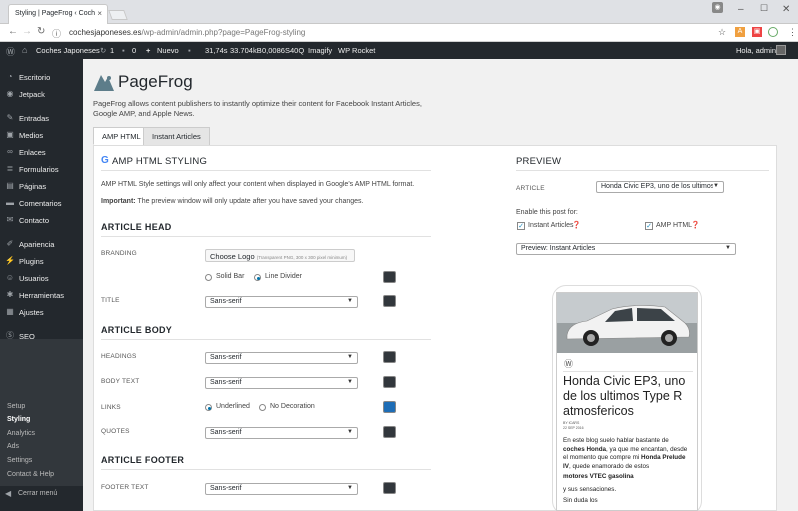 The width and height of the screenshot is (798, 511). Describe the element at coordinates (41, 422) in the screenshot. I see `submenu-item-styling: Styling` at that location.